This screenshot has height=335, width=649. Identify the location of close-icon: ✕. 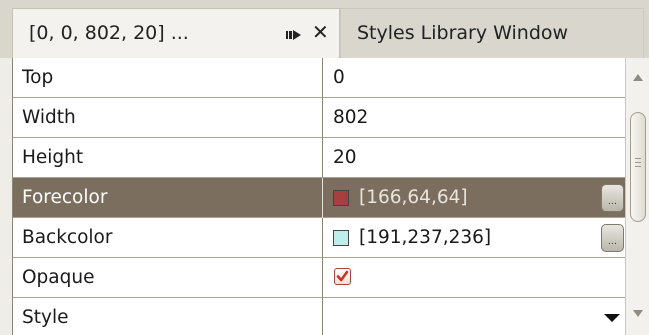
(320, 32).